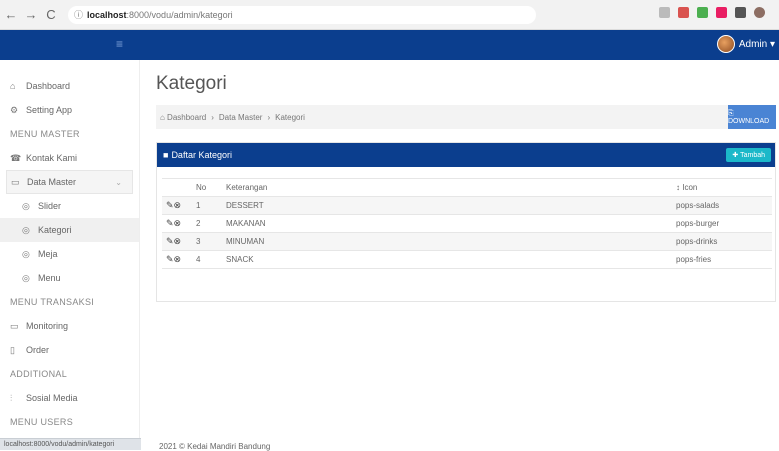  Describe the element at coordinates (37, 350) in the screenshot. I see `sidebar-item-label: Order` at that location.